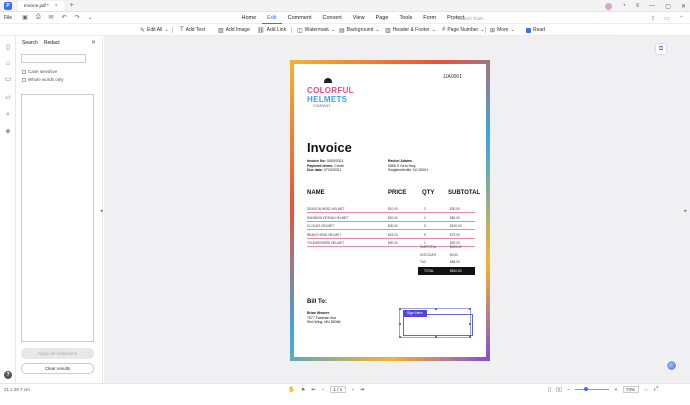 The image size is (690, 405). I want to click on layers-icon: ◈, so click(8, 132).